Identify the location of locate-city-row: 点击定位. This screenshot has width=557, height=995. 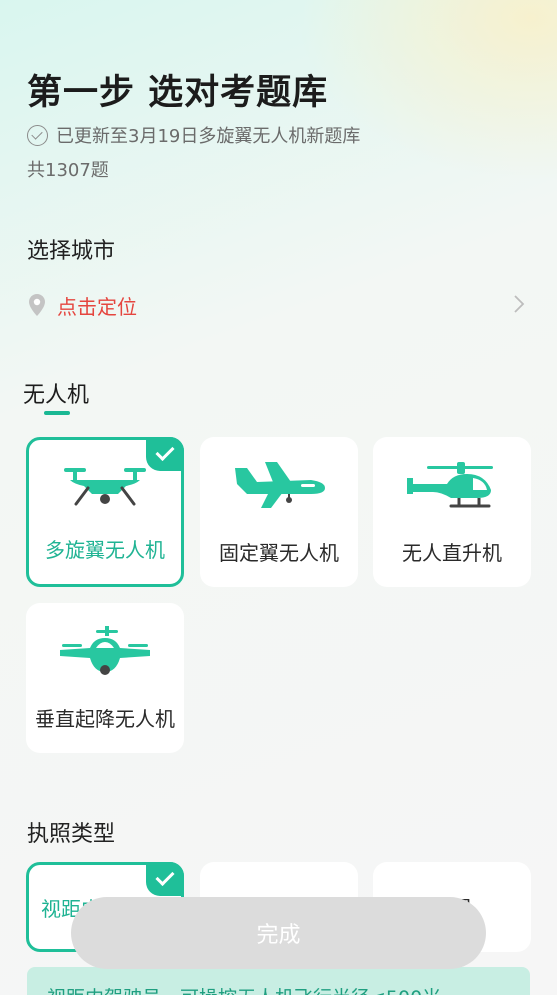
(277, 305).